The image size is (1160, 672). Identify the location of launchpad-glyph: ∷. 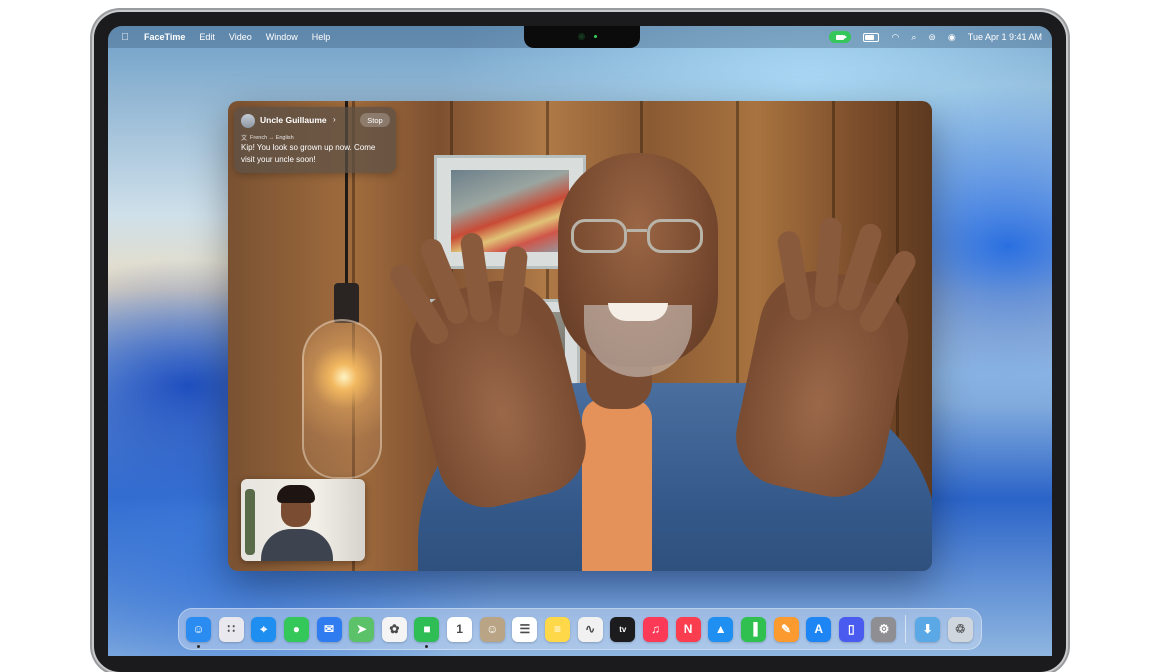
(231, 629).